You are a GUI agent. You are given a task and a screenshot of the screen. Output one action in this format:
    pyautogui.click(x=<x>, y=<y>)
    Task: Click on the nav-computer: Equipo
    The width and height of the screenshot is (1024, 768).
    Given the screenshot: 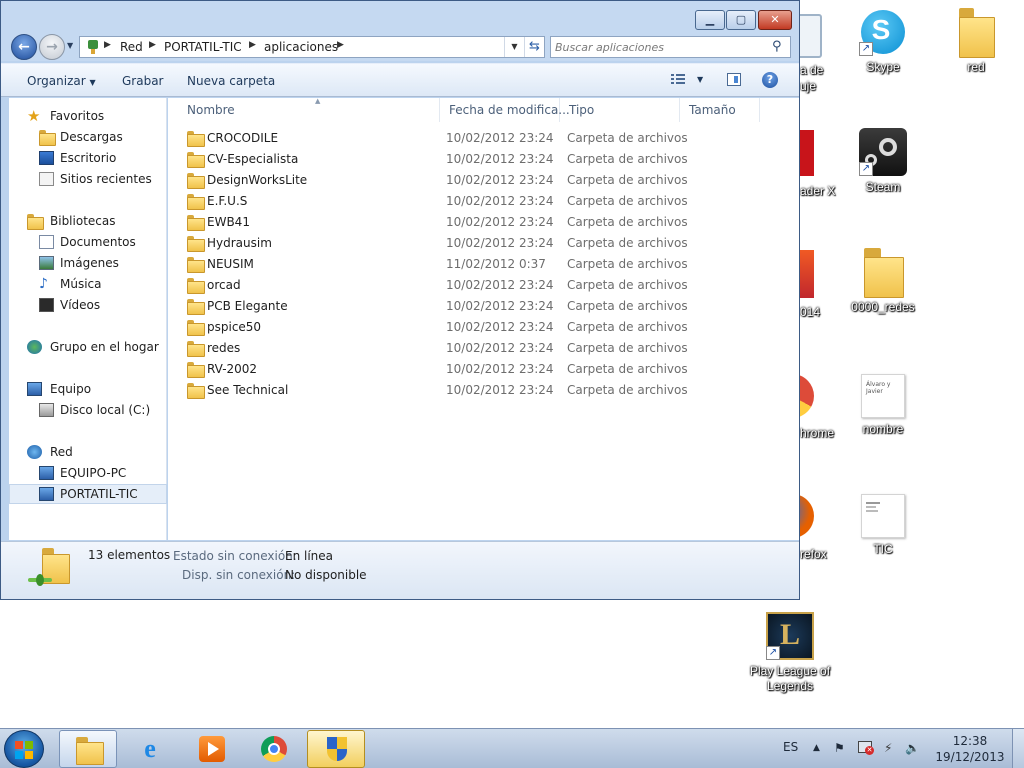 What is the action you would take?
    pyautogui.click(x=88, y=389)
    